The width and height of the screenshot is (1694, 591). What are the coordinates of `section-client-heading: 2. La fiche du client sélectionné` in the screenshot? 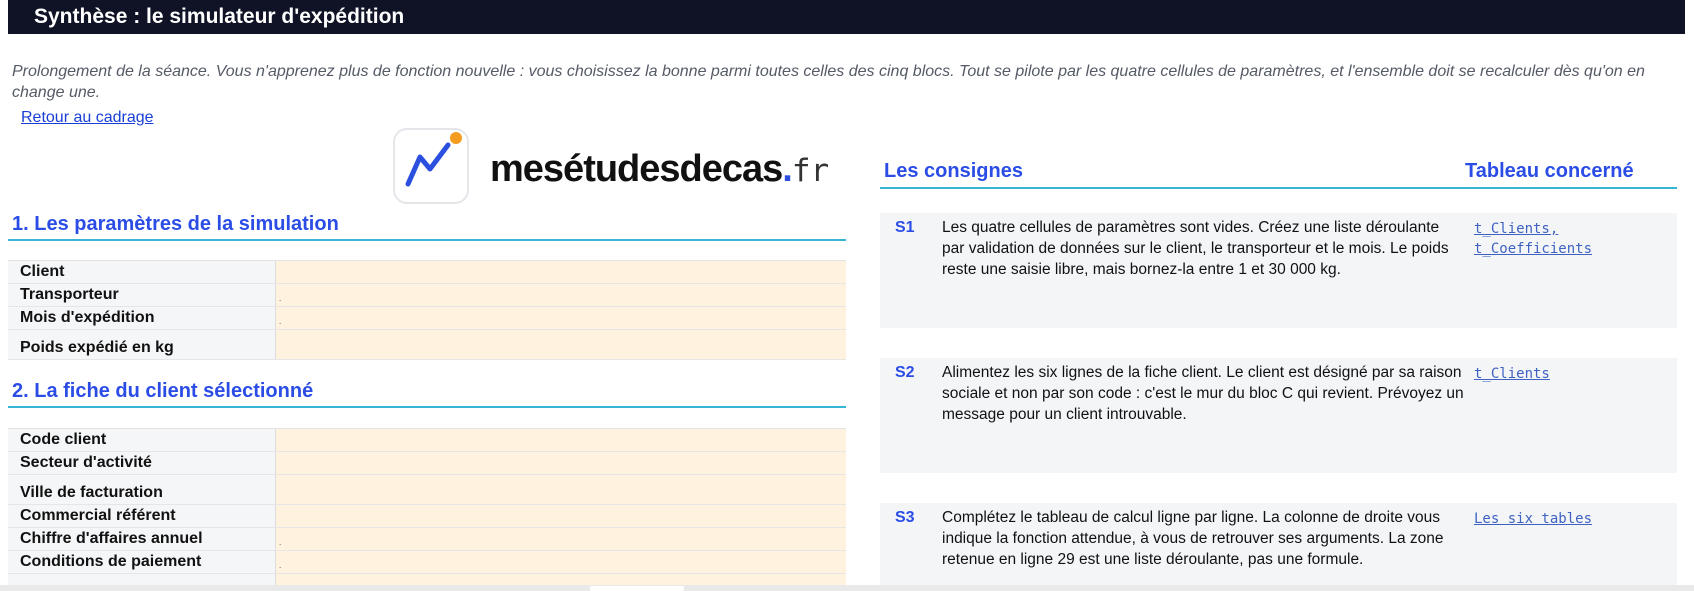 It's located at (163, 391).